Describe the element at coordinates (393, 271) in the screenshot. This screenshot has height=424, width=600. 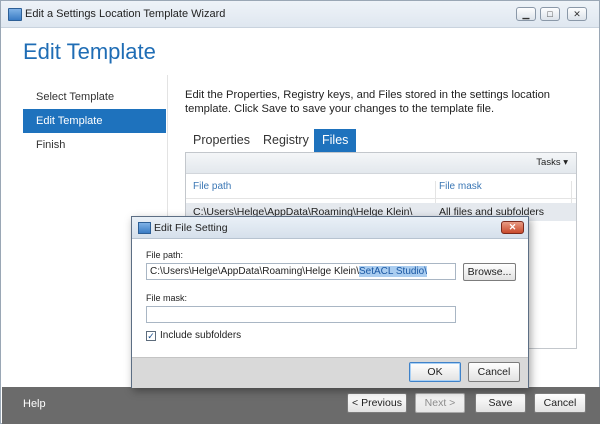
I see `file-path-selection: SetACL Studio\` at that location.